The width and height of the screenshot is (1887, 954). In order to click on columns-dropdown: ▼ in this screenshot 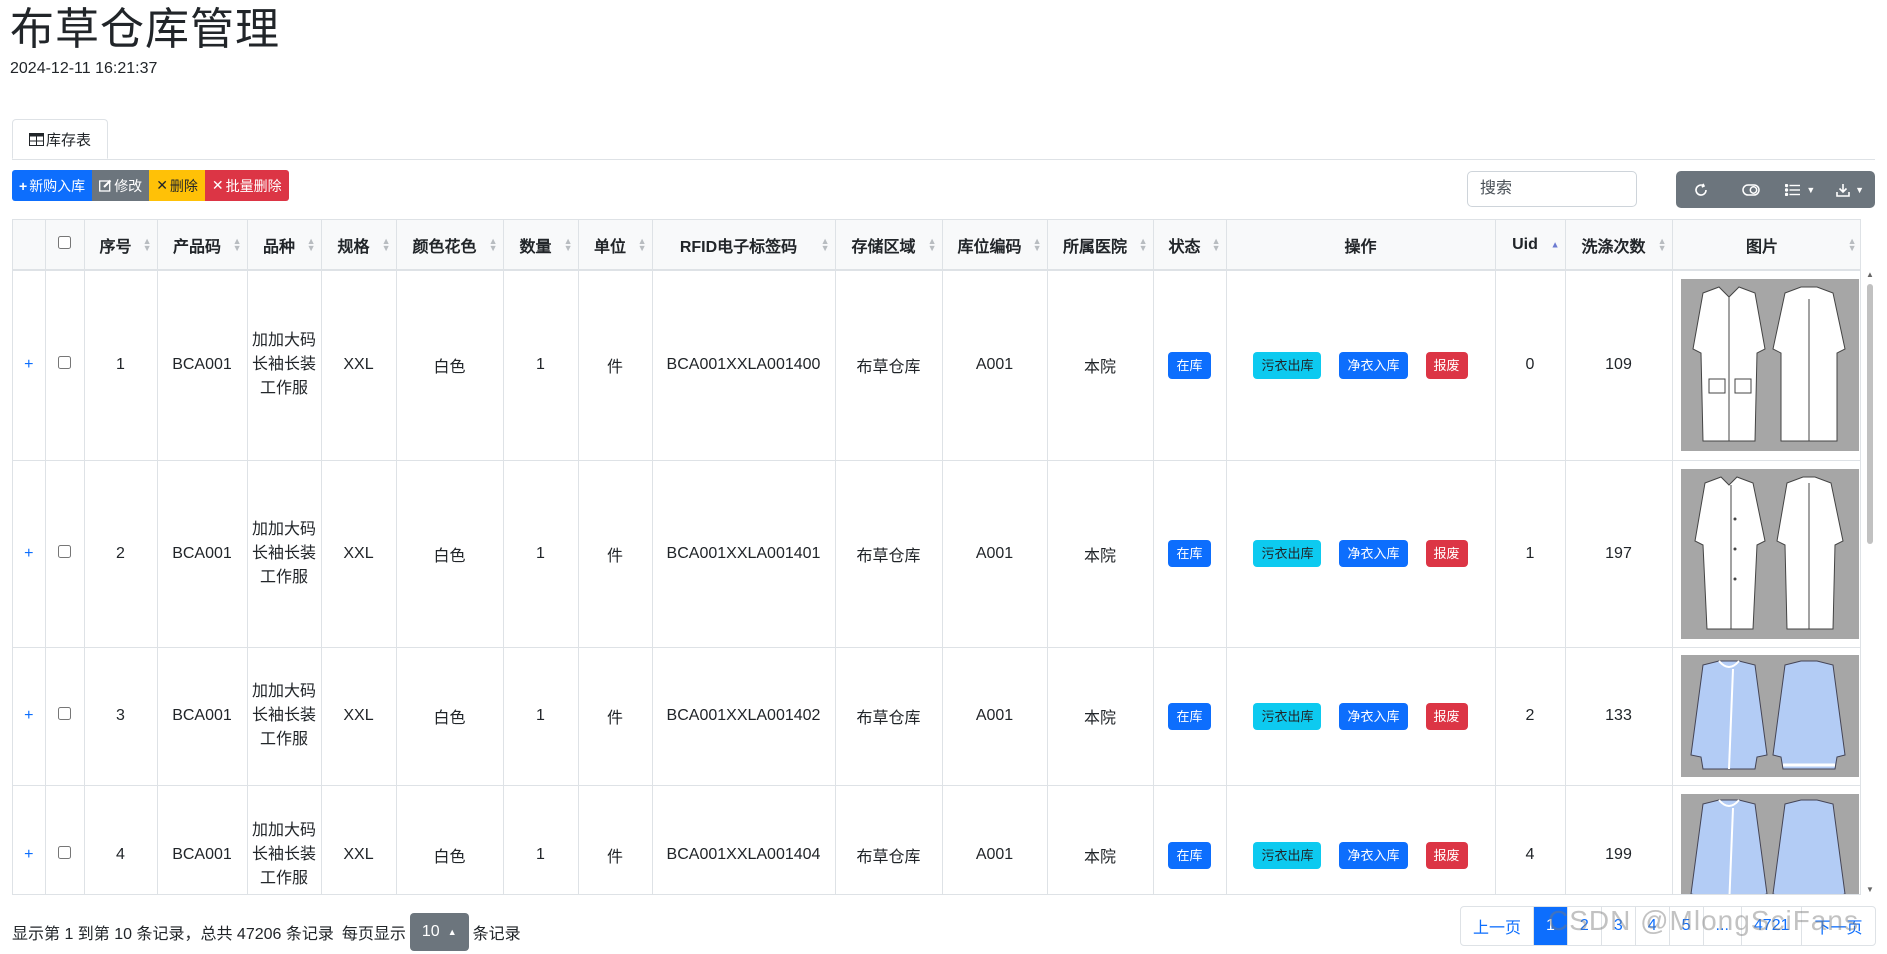, I will do `click(1801, 189)`.